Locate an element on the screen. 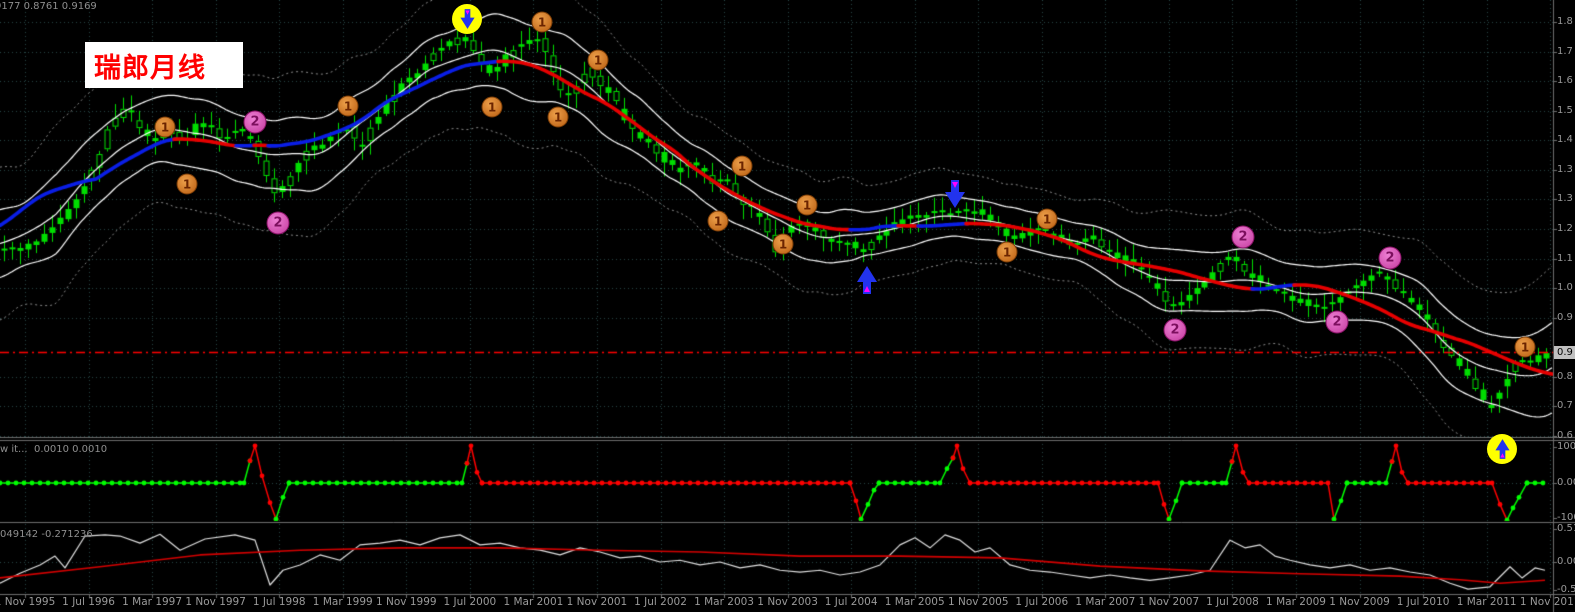  indicator-axis-label: 100 is located at coordinates (1566, 446).